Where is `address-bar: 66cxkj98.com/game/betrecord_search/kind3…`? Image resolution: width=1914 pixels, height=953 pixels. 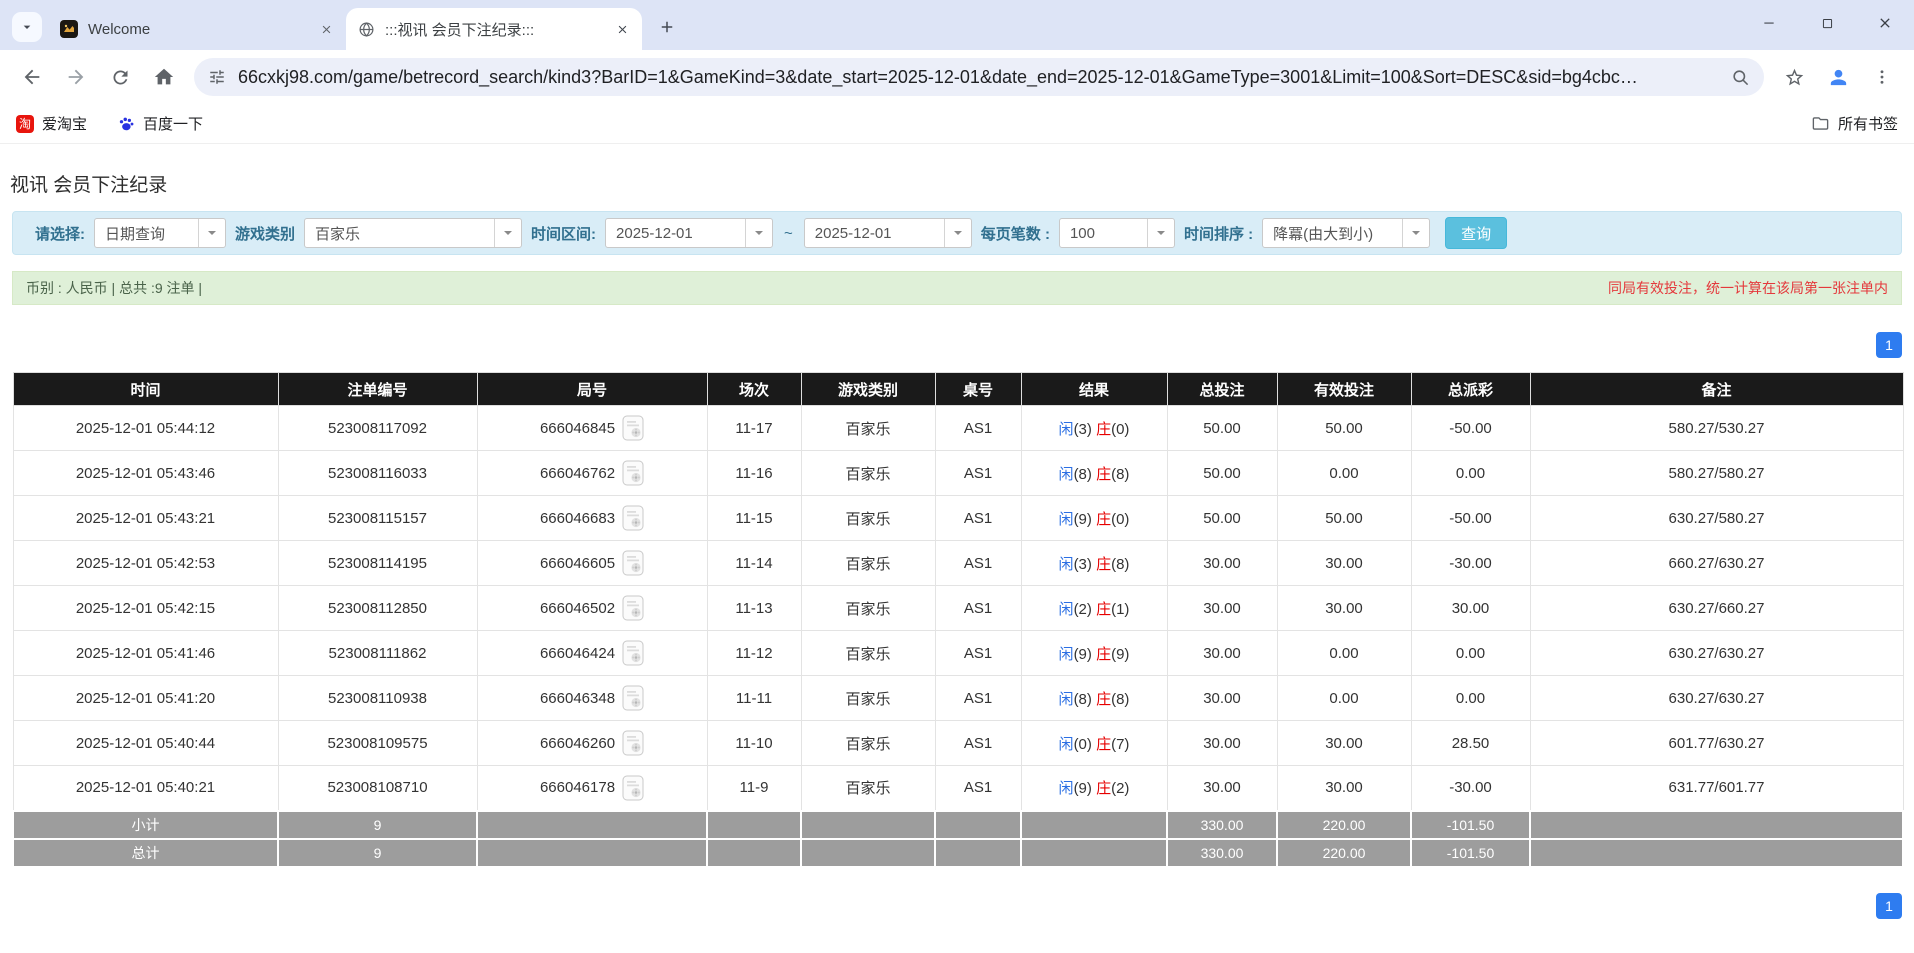 address-bar: 66cxkj98.com/game/betrecord_search/kind3… is located at coordinates (979, 77).